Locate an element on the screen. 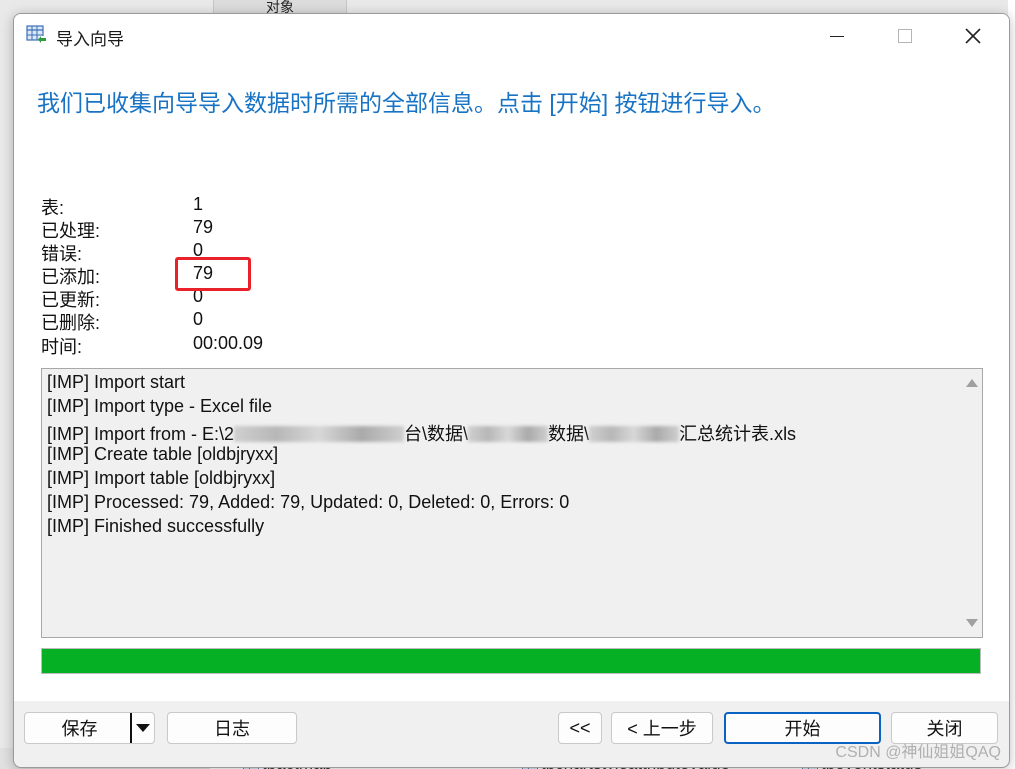 The width and height of the screenshot is (1015, 769). scroll-down-arrow-icon is located at coordinates (972, 623).